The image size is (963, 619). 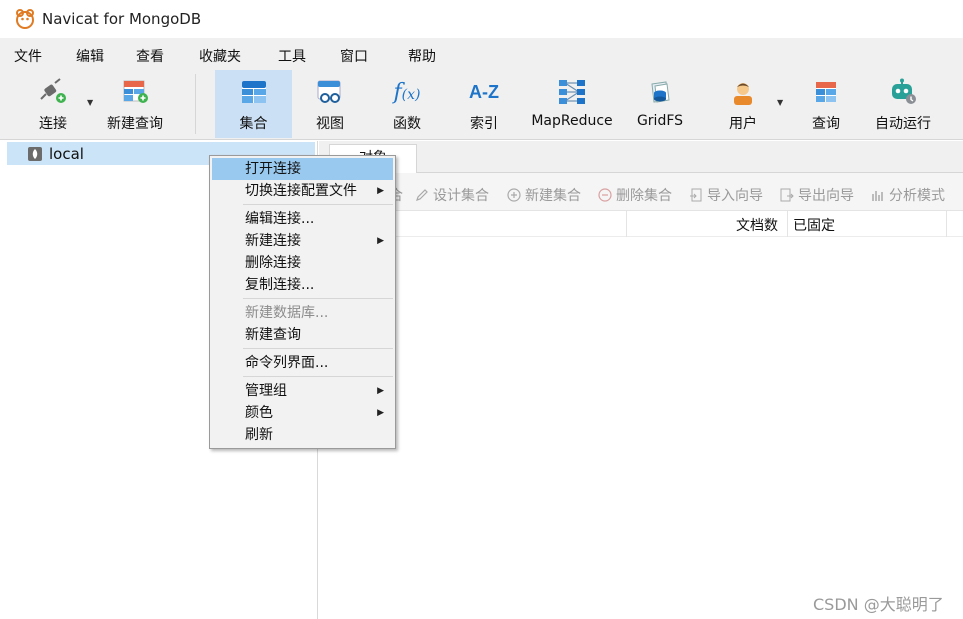 I want to click on delete-collection-button: 删除集合, so click(x=635, y=195).